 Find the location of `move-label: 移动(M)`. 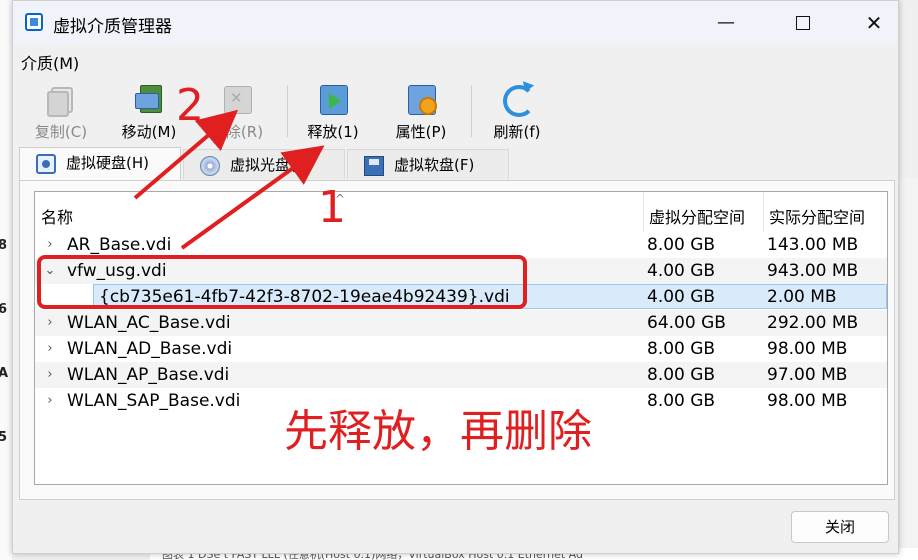

move-label: 移动(M) is located at coordinates (149, 132).